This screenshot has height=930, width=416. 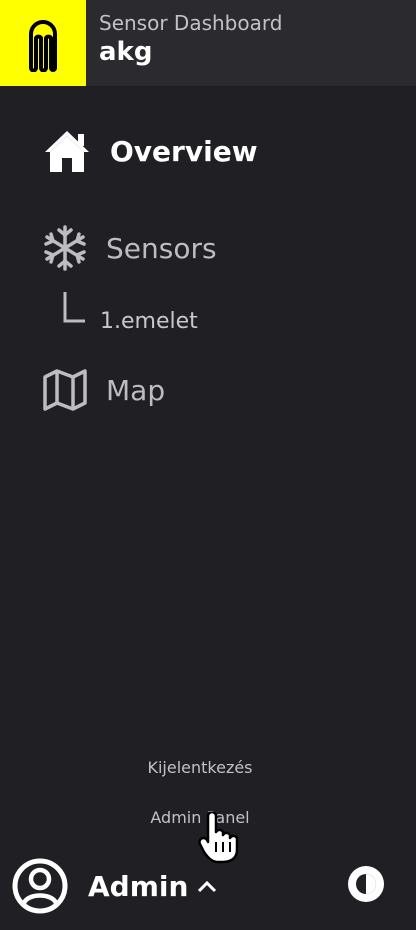 What do you see at coordinates (67, 151) in the screenshot?
I see `home-icon` at bounding box center [67, 151].